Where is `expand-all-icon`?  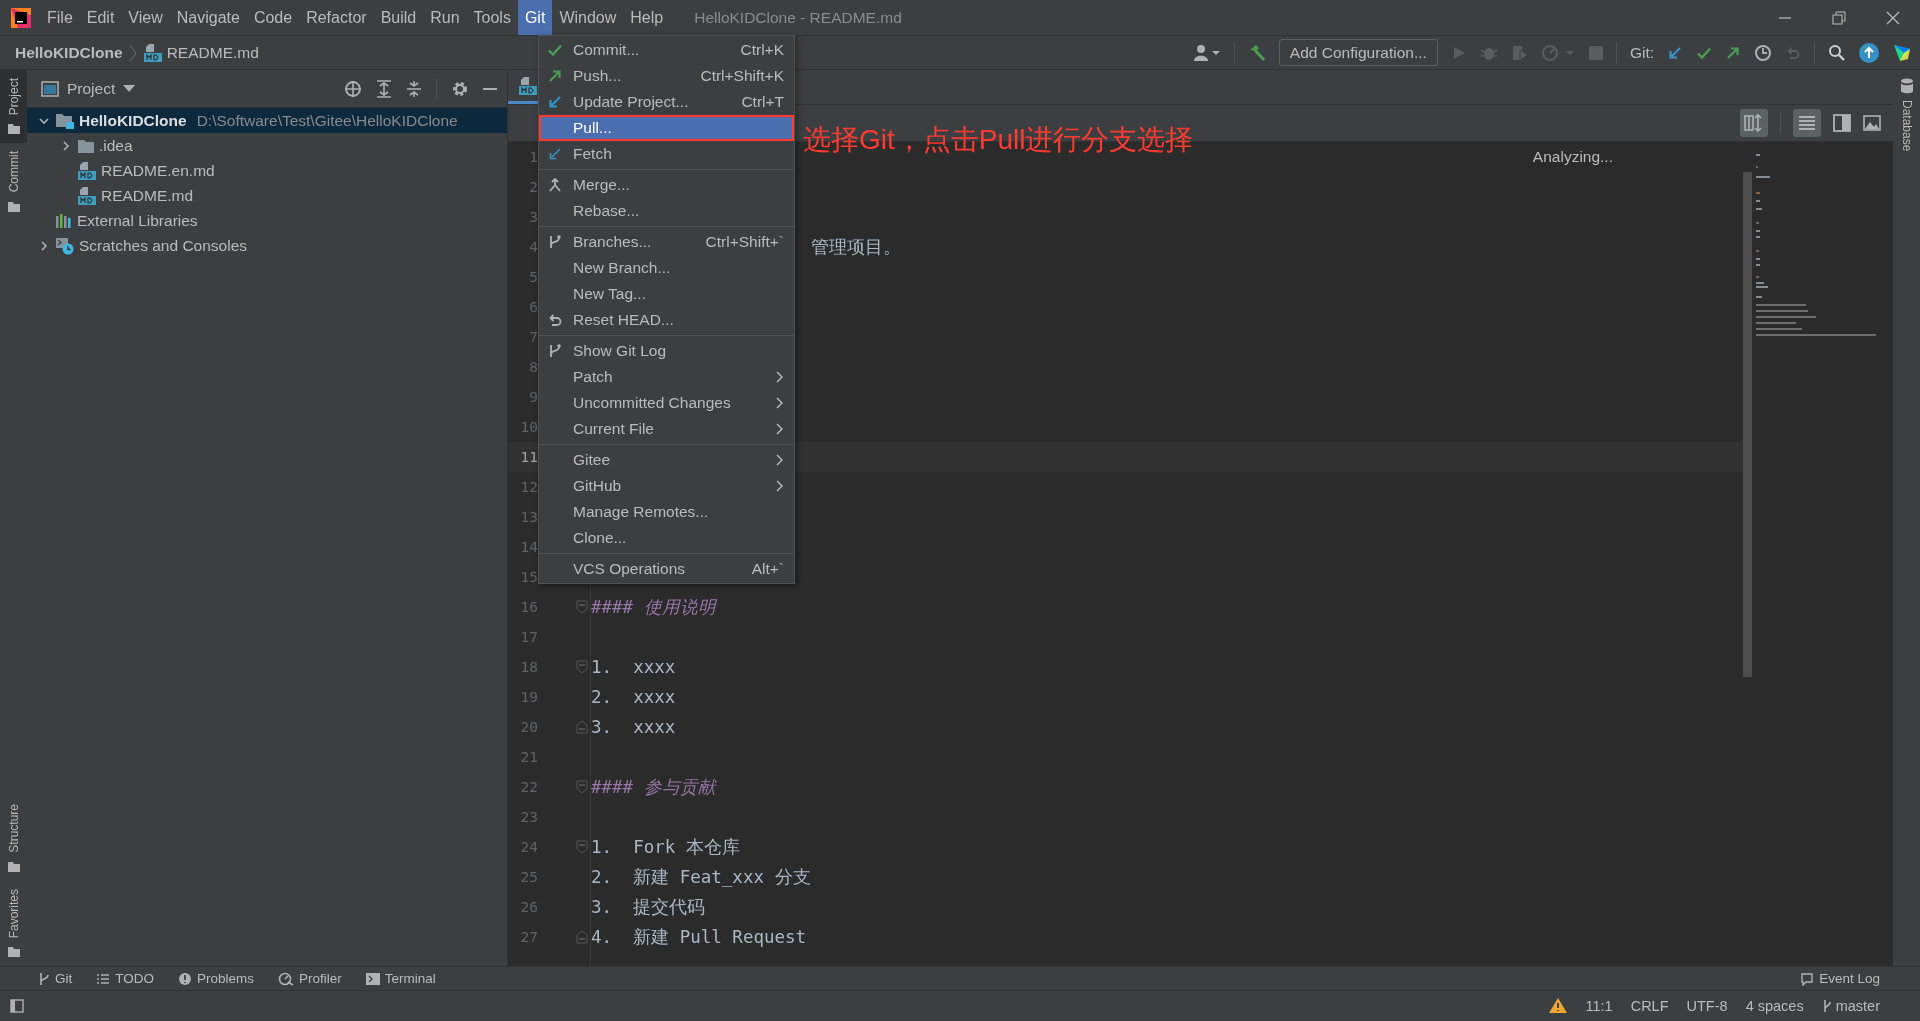
expand-all-icon is located at coordinates (384, 88).